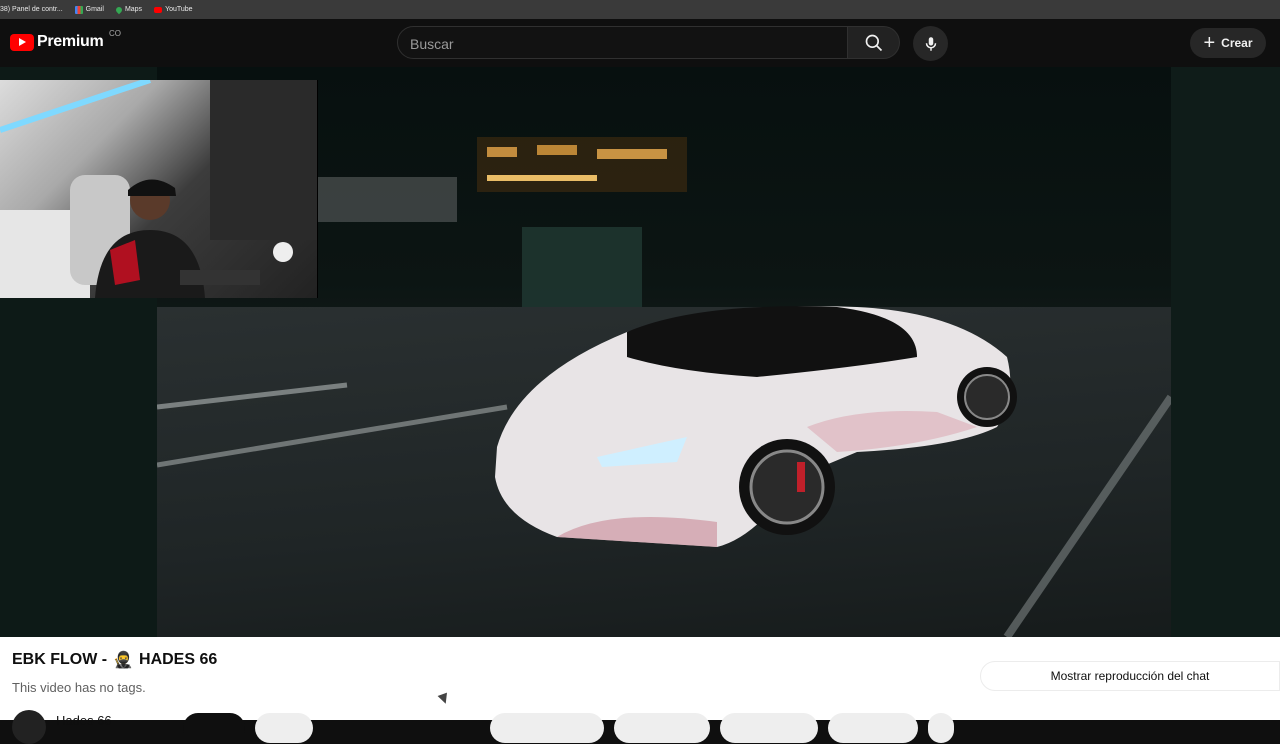 The image size is (1280, 744). I want to click on show-chat-replay-label: Mostrar reproducción del chat, so click(1130, 676).